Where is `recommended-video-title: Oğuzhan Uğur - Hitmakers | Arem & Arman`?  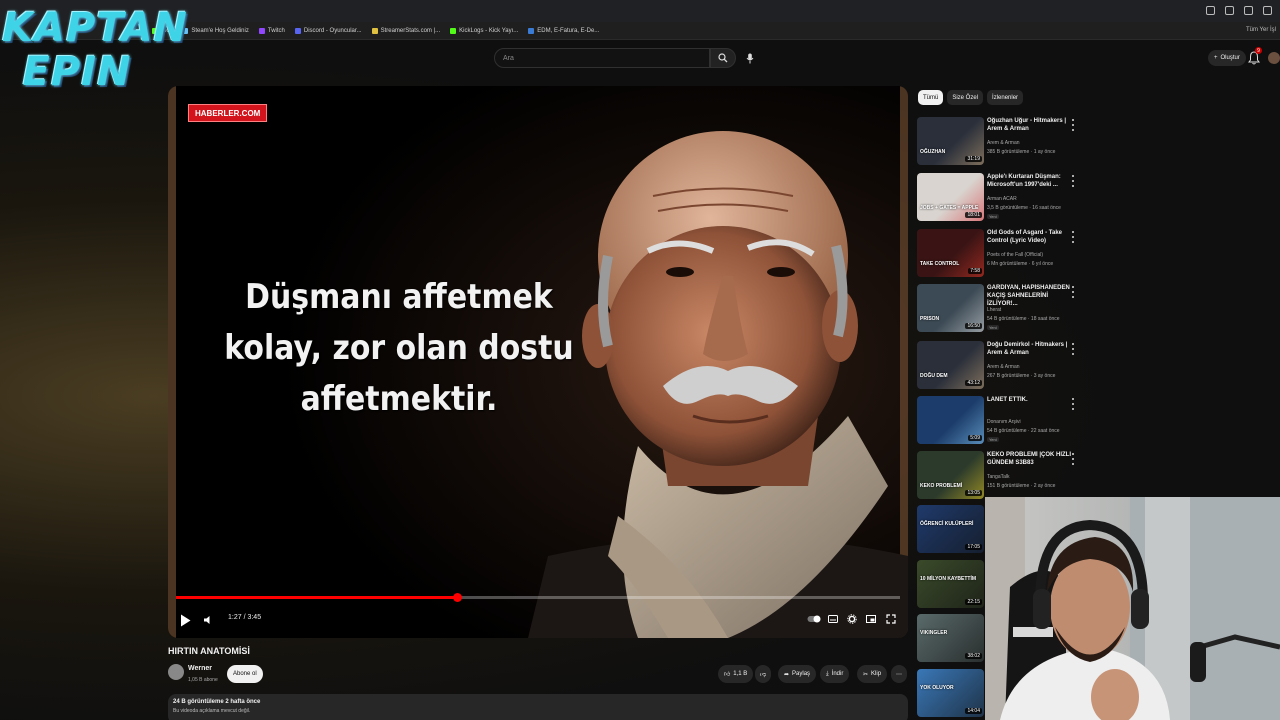
recommended-video-title: Oğuzhan Uğur - Hitmakers | Arem & Arman is located at coordinates (1031, 125).